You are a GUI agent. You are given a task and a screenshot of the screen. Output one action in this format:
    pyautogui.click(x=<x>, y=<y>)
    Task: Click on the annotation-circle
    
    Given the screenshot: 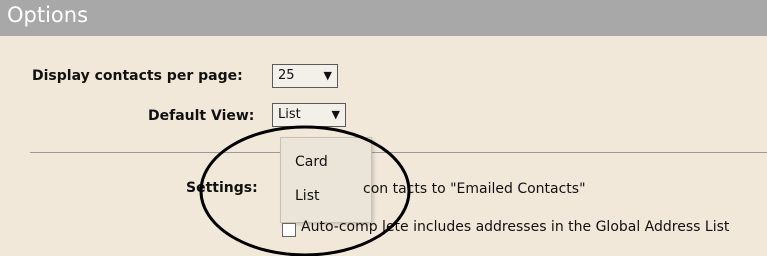 What is the action you would take?
    pyautogui.click(x=305, y=190)
    